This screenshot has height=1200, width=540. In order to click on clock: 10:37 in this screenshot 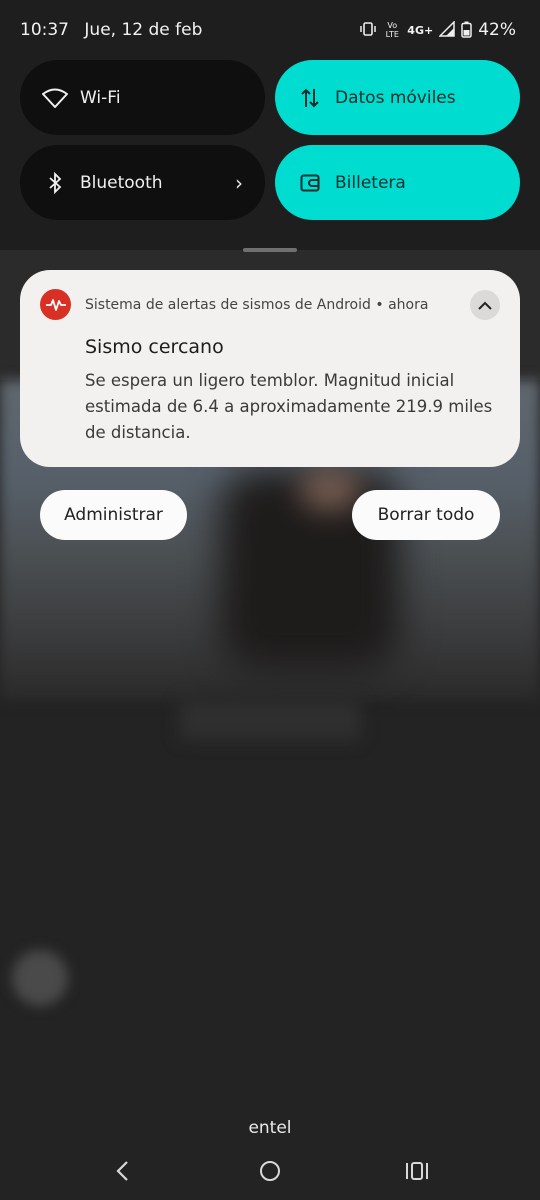, I will do `click(44, 30)`.